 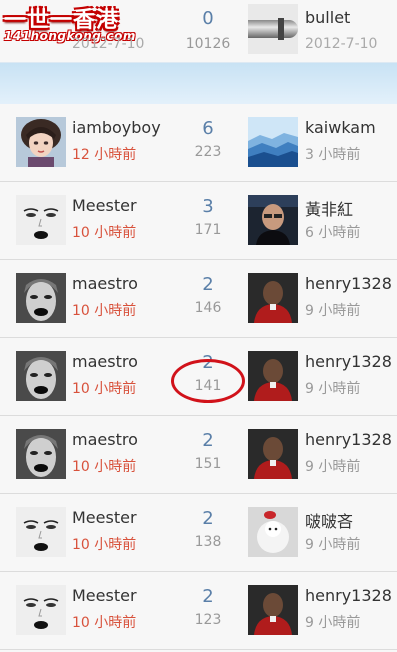 I want to click on last-poster-name: kaiwkam, so click(x=340, y=127).